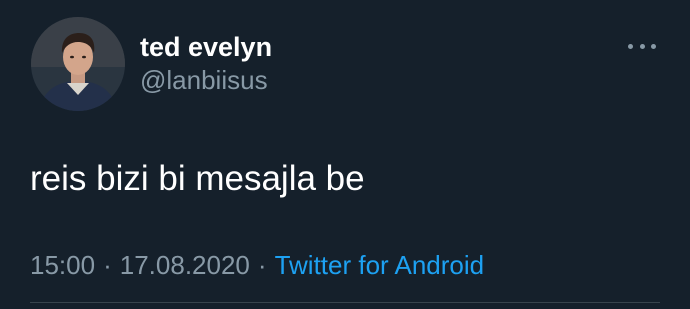  I want to click on user-avatar, so click(78, 64).